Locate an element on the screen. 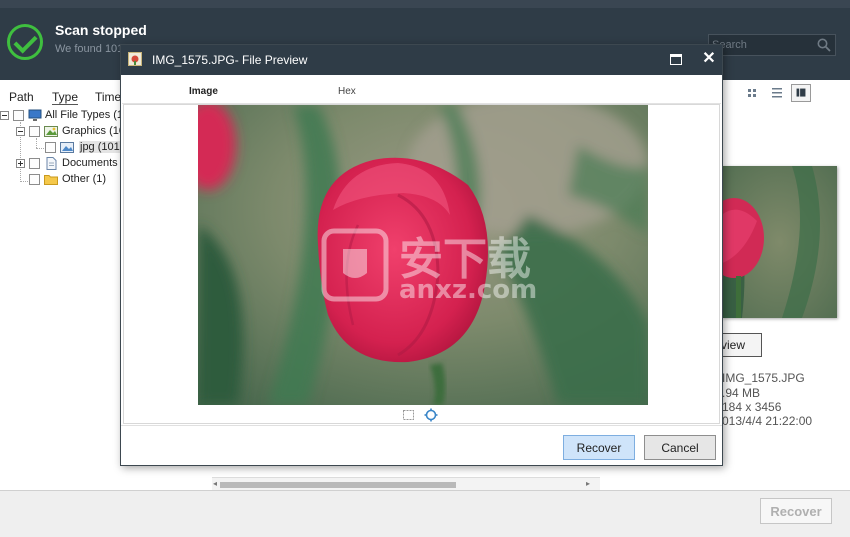 The image size is (850, 537). search-icon is located at coordinates (824, 45).